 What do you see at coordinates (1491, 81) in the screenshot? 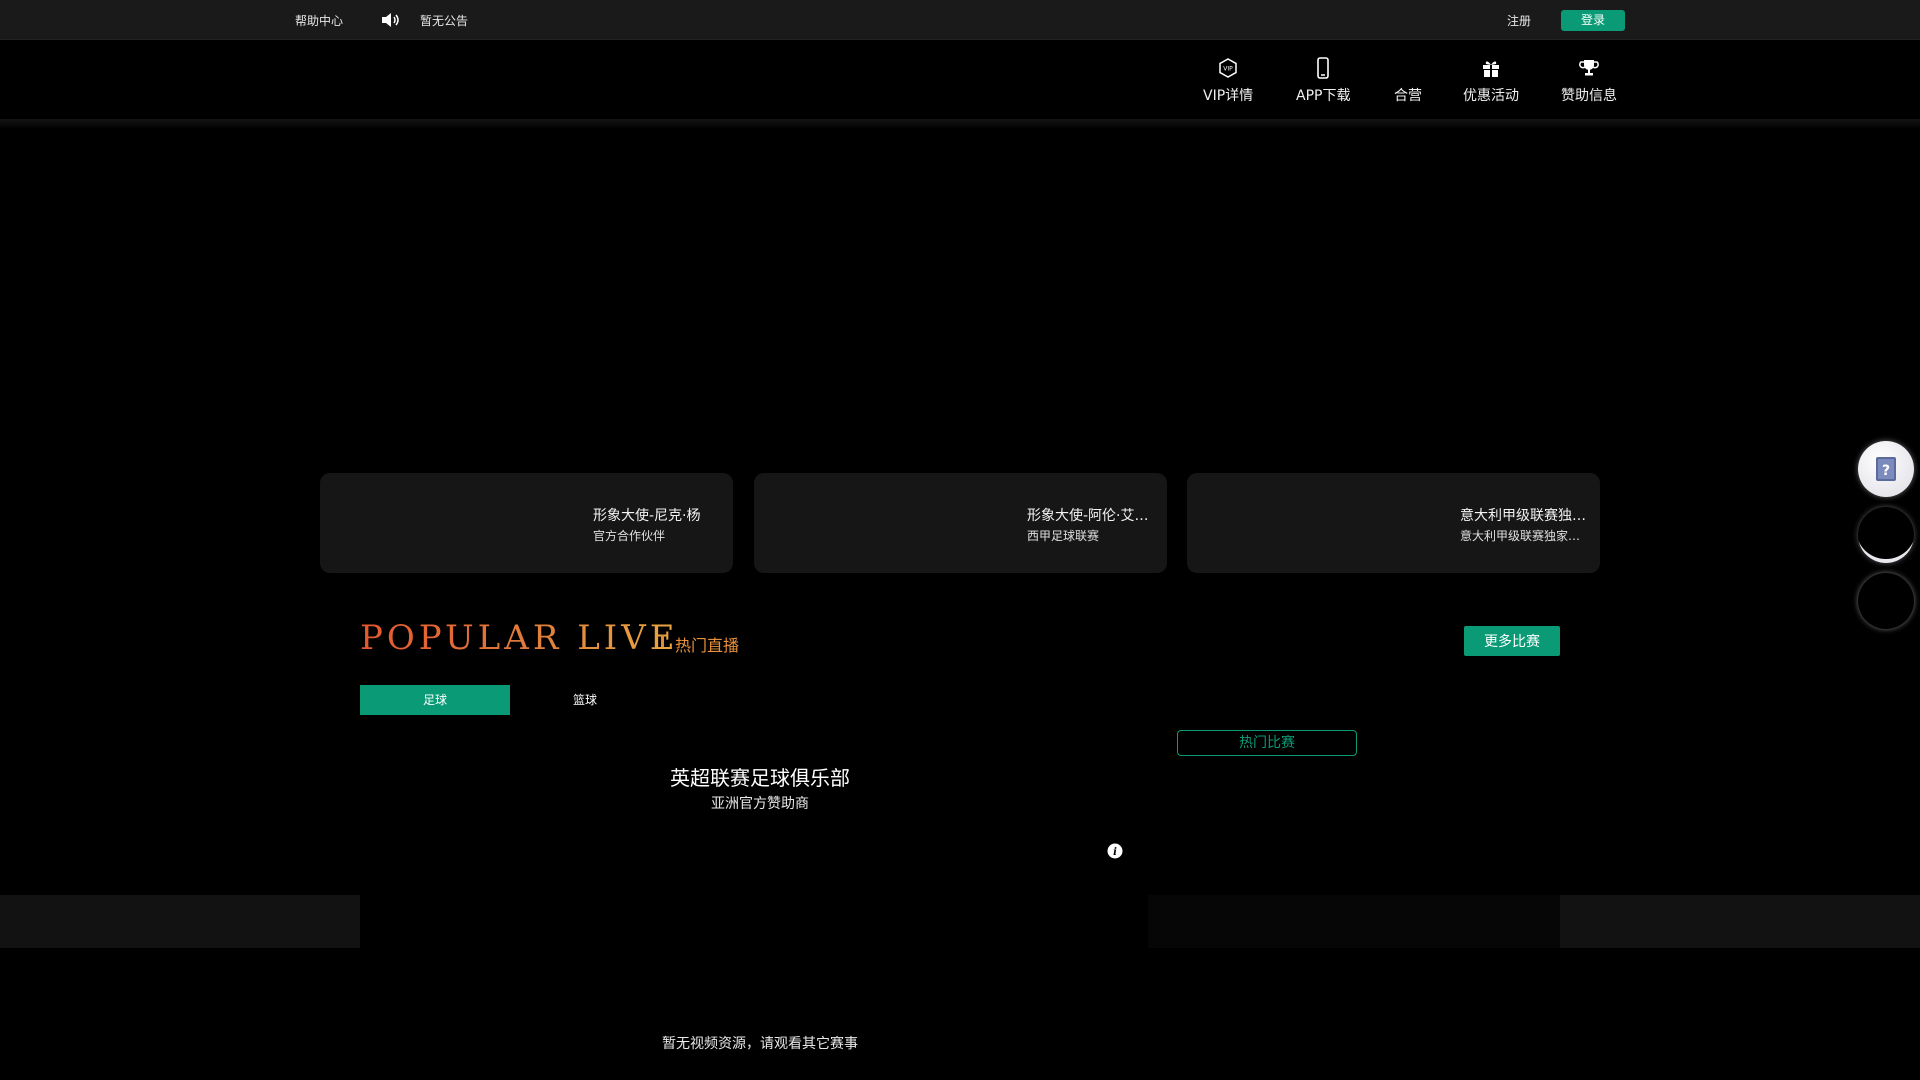
I see `nav-item-promotions: 优惠活动` at bounding box center [1491, 81].